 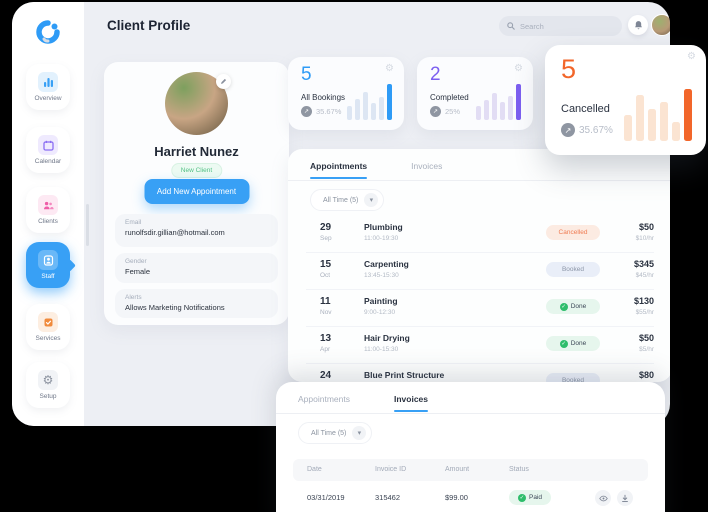 What do you see at coordinates (386, 264) in the screenshot?
I see `appointment-title: Carpenting` at bounding box center [386, 264].